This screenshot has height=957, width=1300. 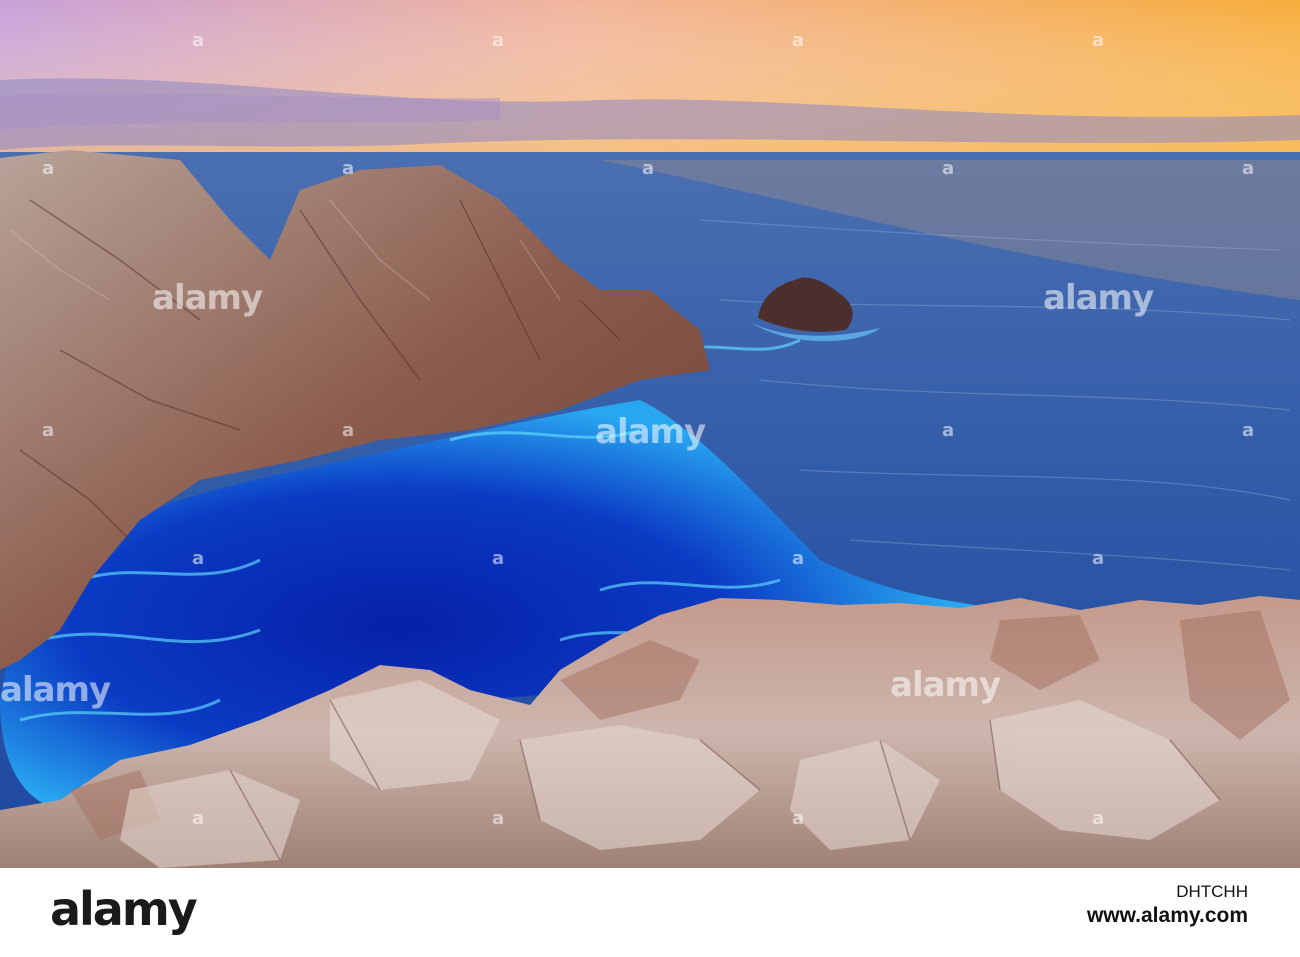 I want to click on image-id: DHTCHH, so click(x=1212, y=891).